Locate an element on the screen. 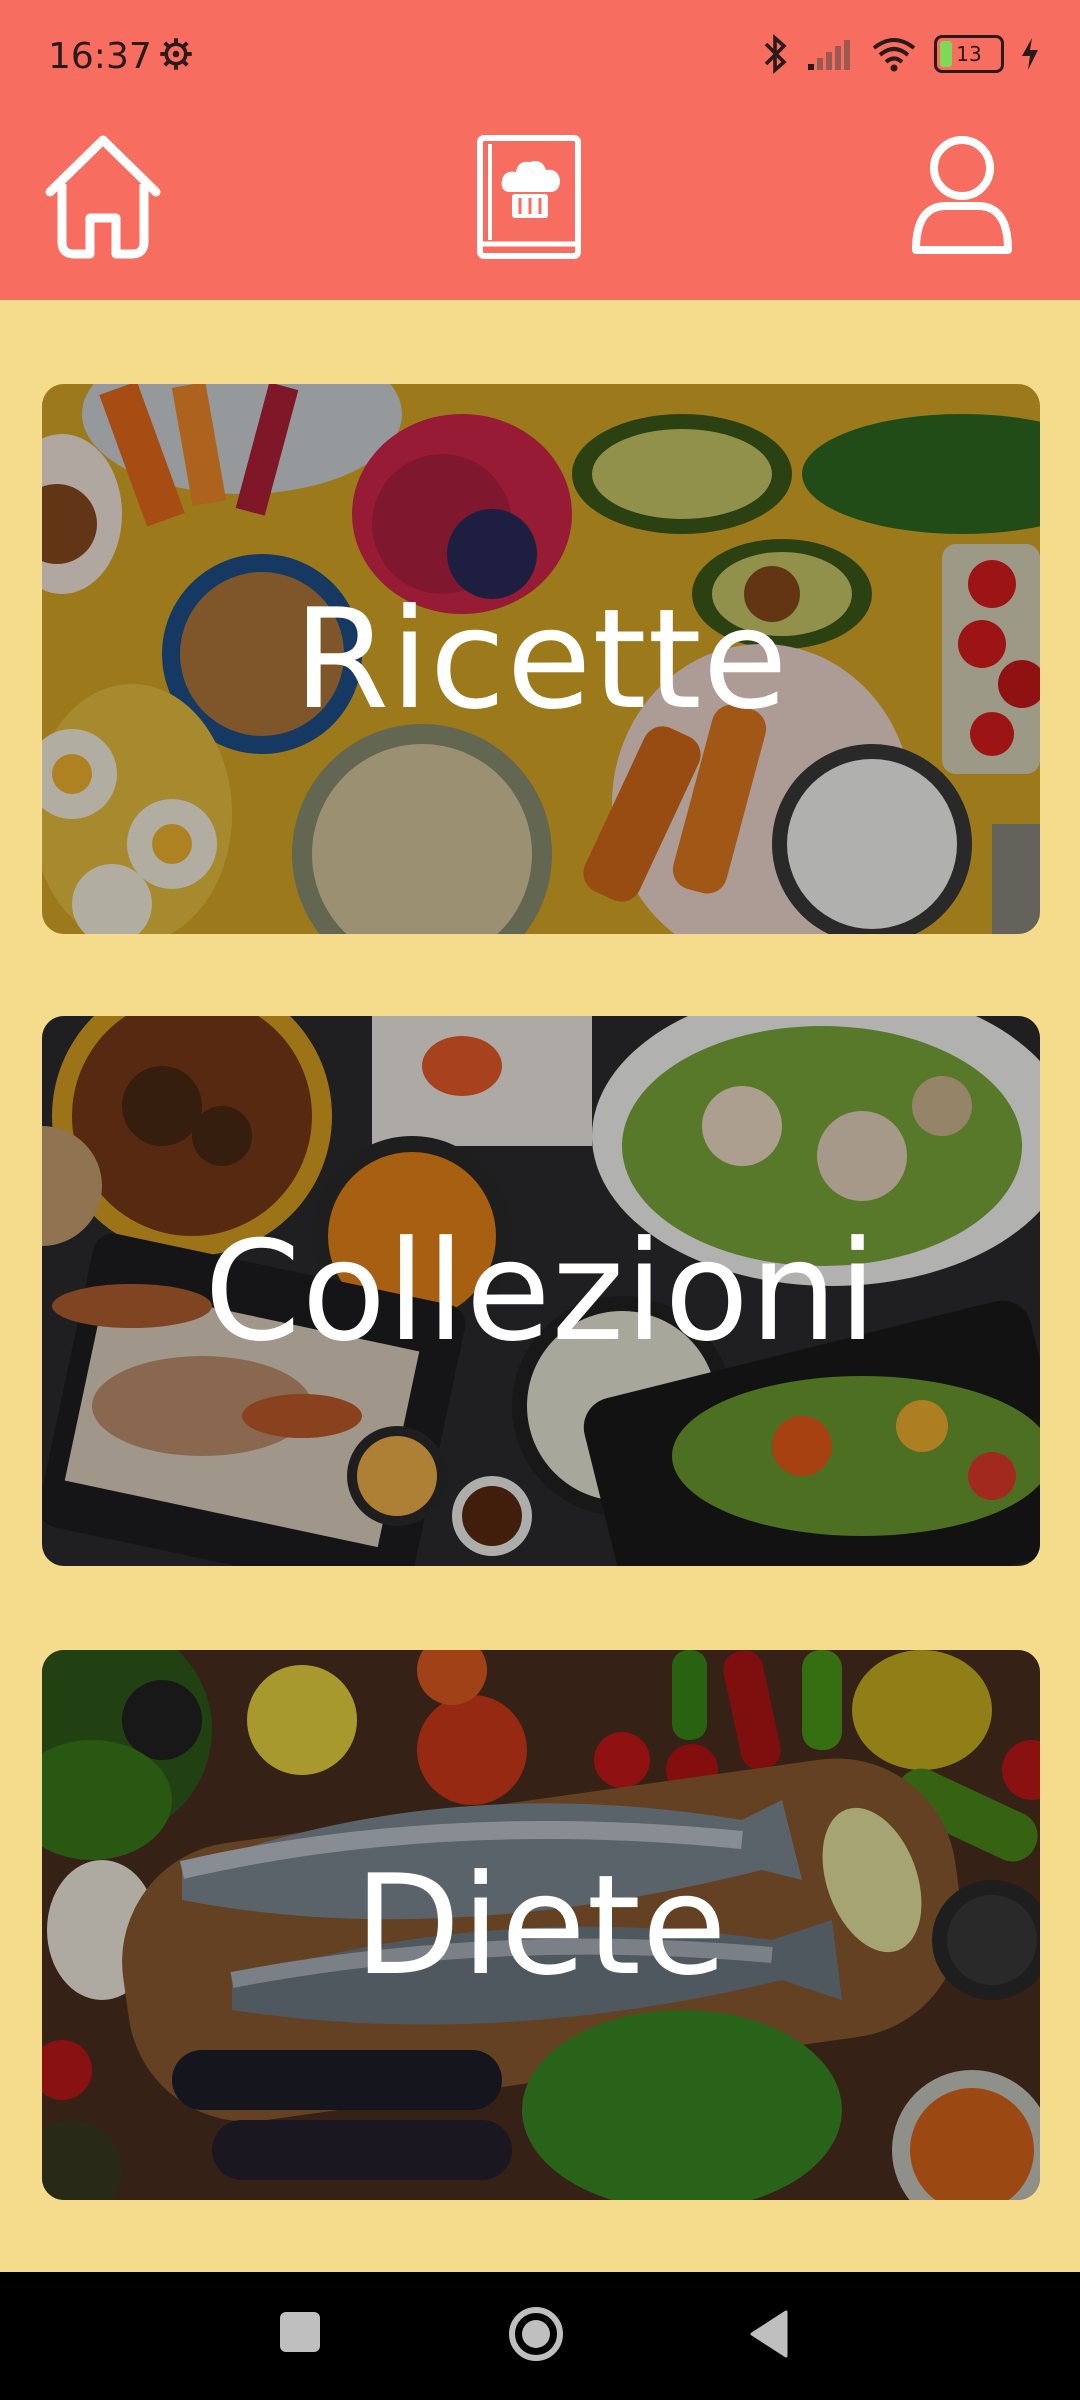 This screenshot has width=1080, height=2400. diets-card-title: Diete is located at coordinates (541, 1925).